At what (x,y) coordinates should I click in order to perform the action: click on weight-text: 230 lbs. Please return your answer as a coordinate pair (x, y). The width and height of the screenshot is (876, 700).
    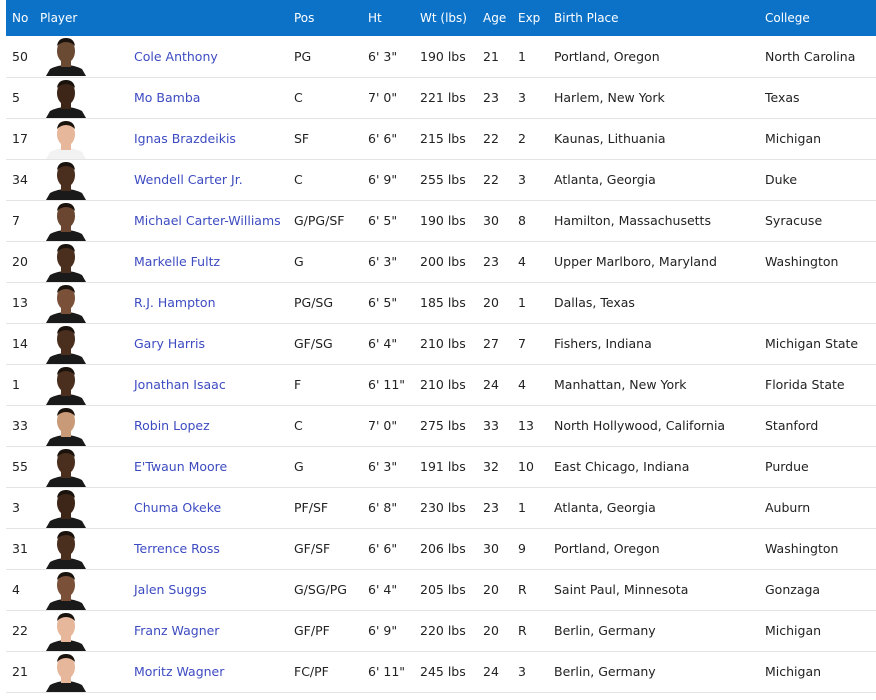
    Looking at the image, I should click on (443, 507).